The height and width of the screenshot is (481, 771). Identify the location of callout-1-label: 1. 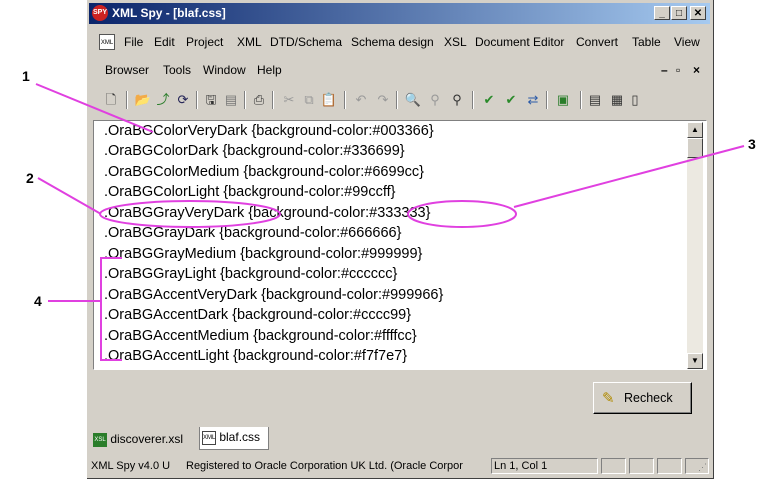
(26, 76).